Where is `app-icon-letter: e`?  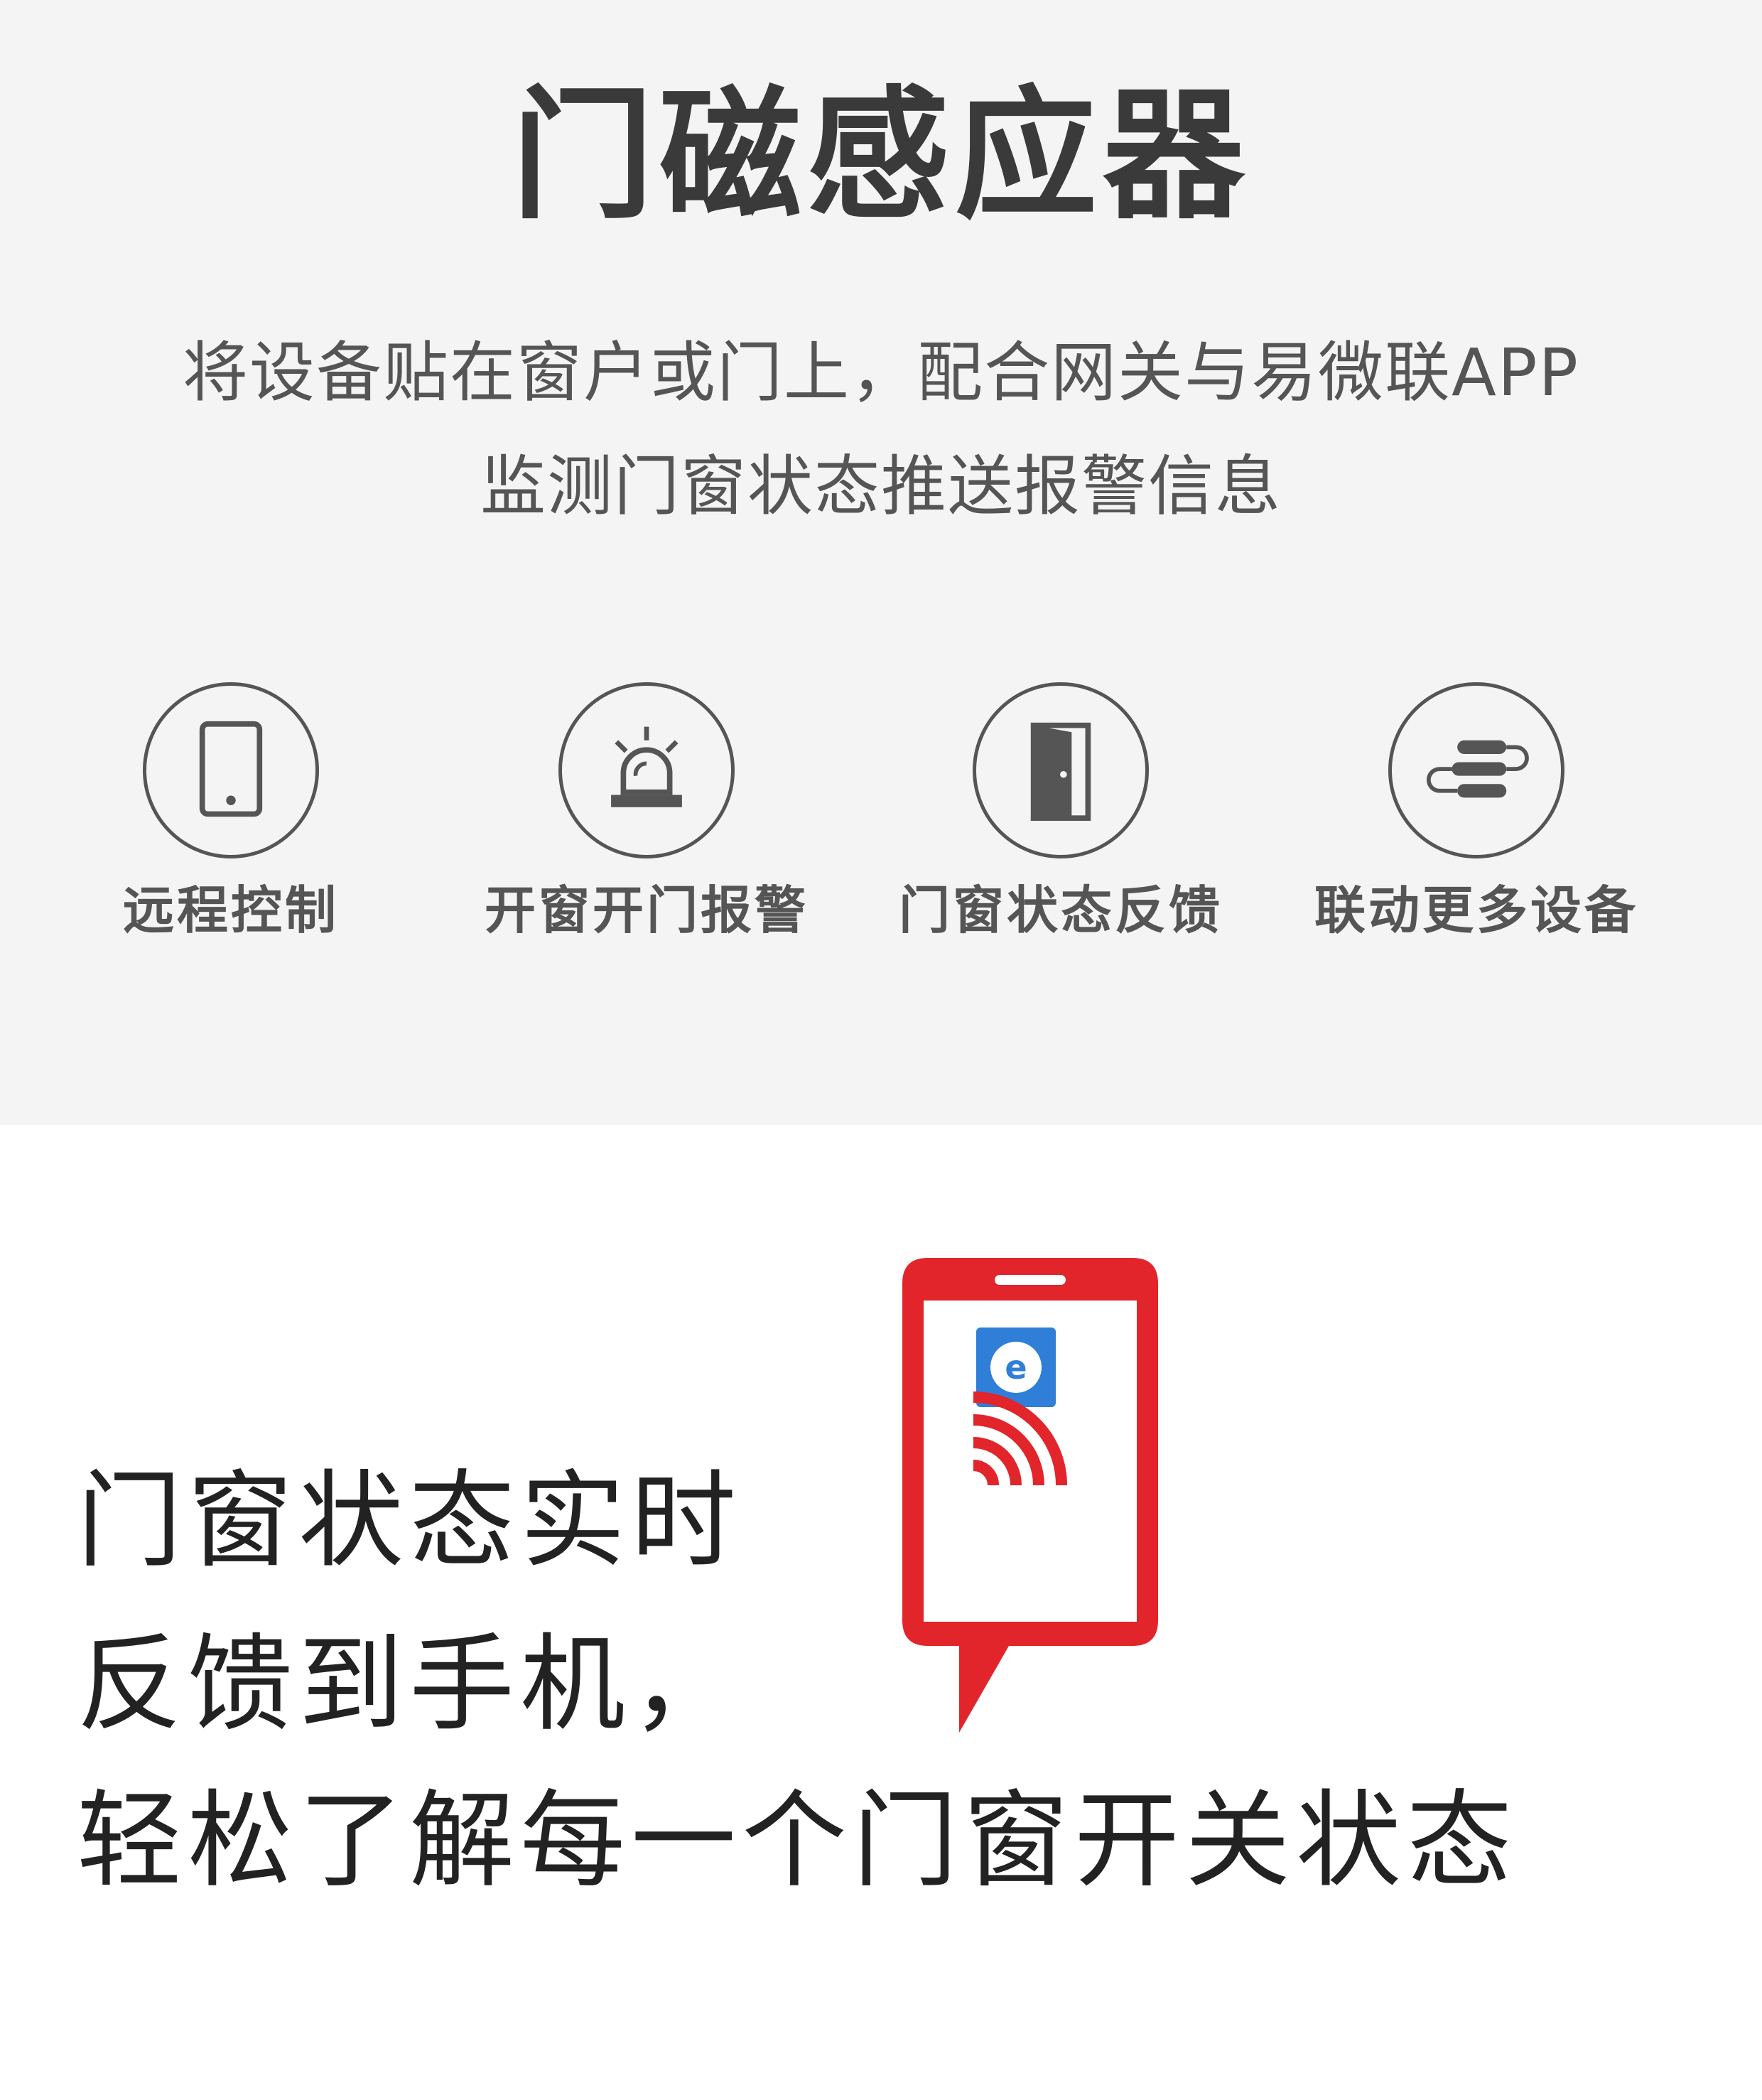 app-icon-letter: e is located at coordinates (1016, 1367).